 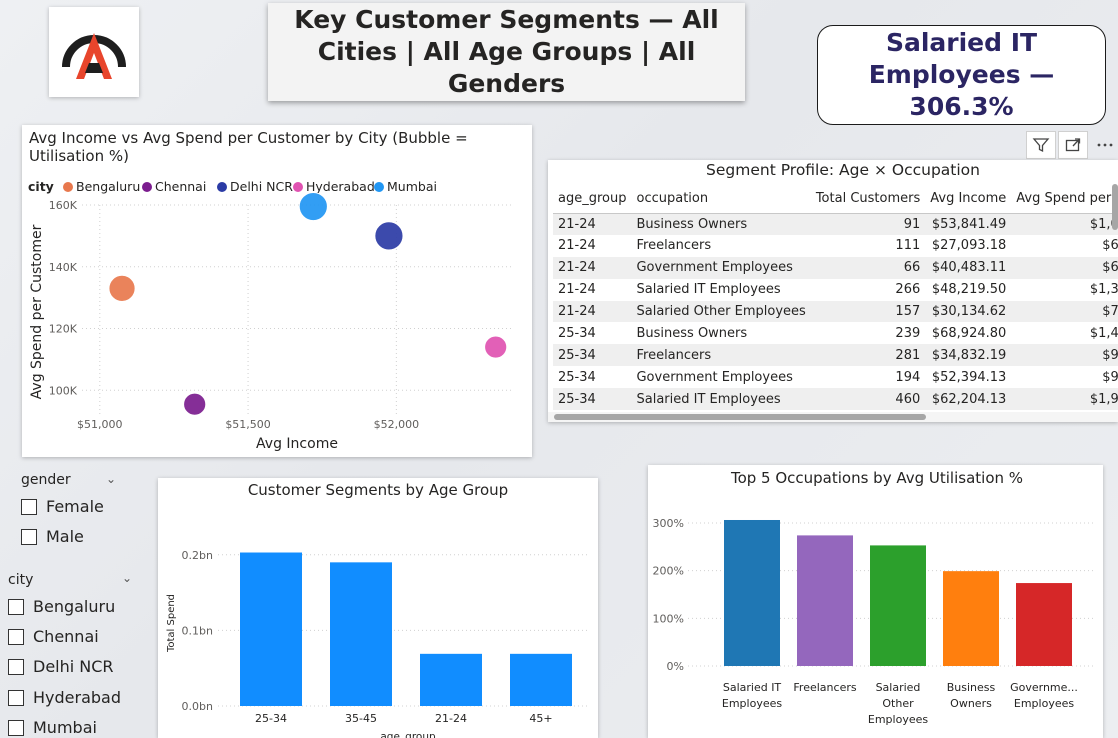 What do you see at coordinates (1064, 224) in the screenshot?
I see `table-cell: $1,01,2` at bounding box center [1064, 224].